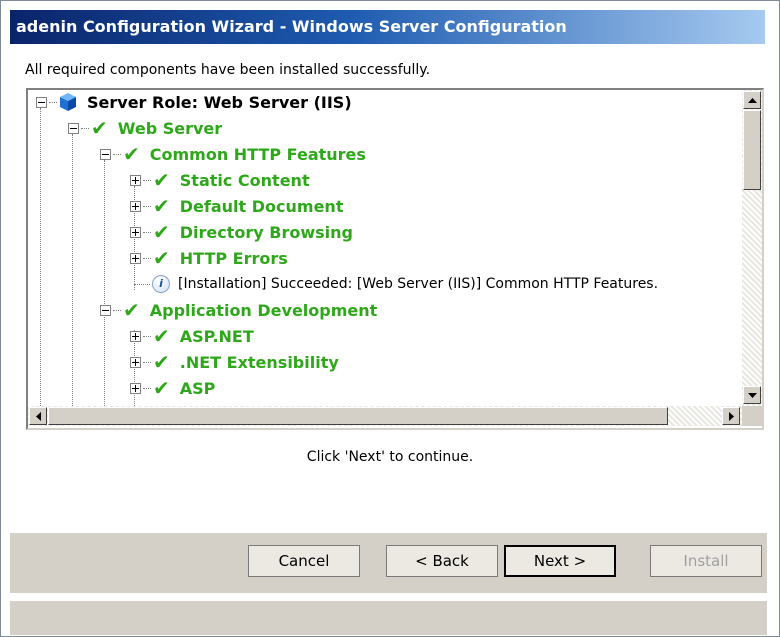 The image size is (780, 637). What do you see at coordinates (259, 362) in the screenshot?
I see `tree-node-label: .NET Extensibility` at bounding box center [259, 362].